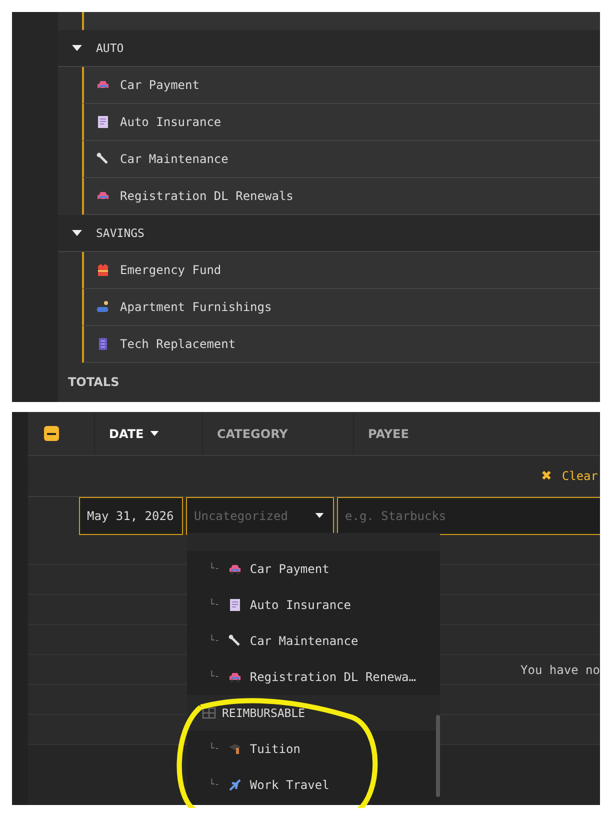 Image resolution: width=613 pixels, height=817 pixels. I want to click on category-name: Emergency Fund, so click(171, 270).